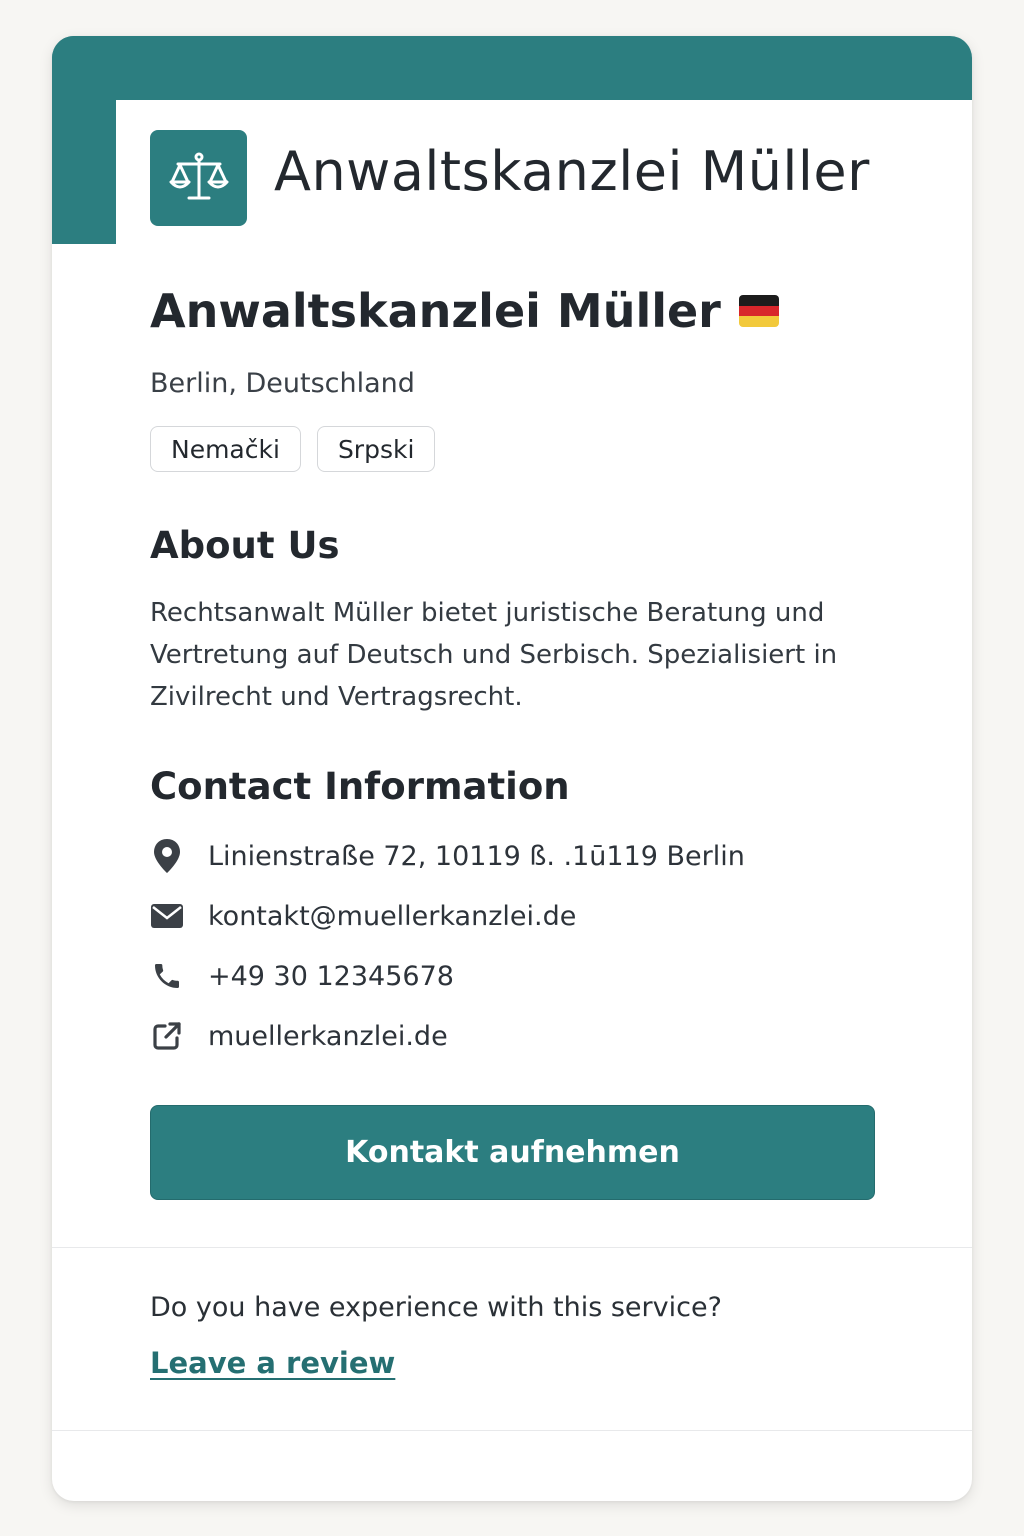  Describe the element at coordinates (360, 786) in the screenshot. I see `contact-heading: Contact Information` at that location.